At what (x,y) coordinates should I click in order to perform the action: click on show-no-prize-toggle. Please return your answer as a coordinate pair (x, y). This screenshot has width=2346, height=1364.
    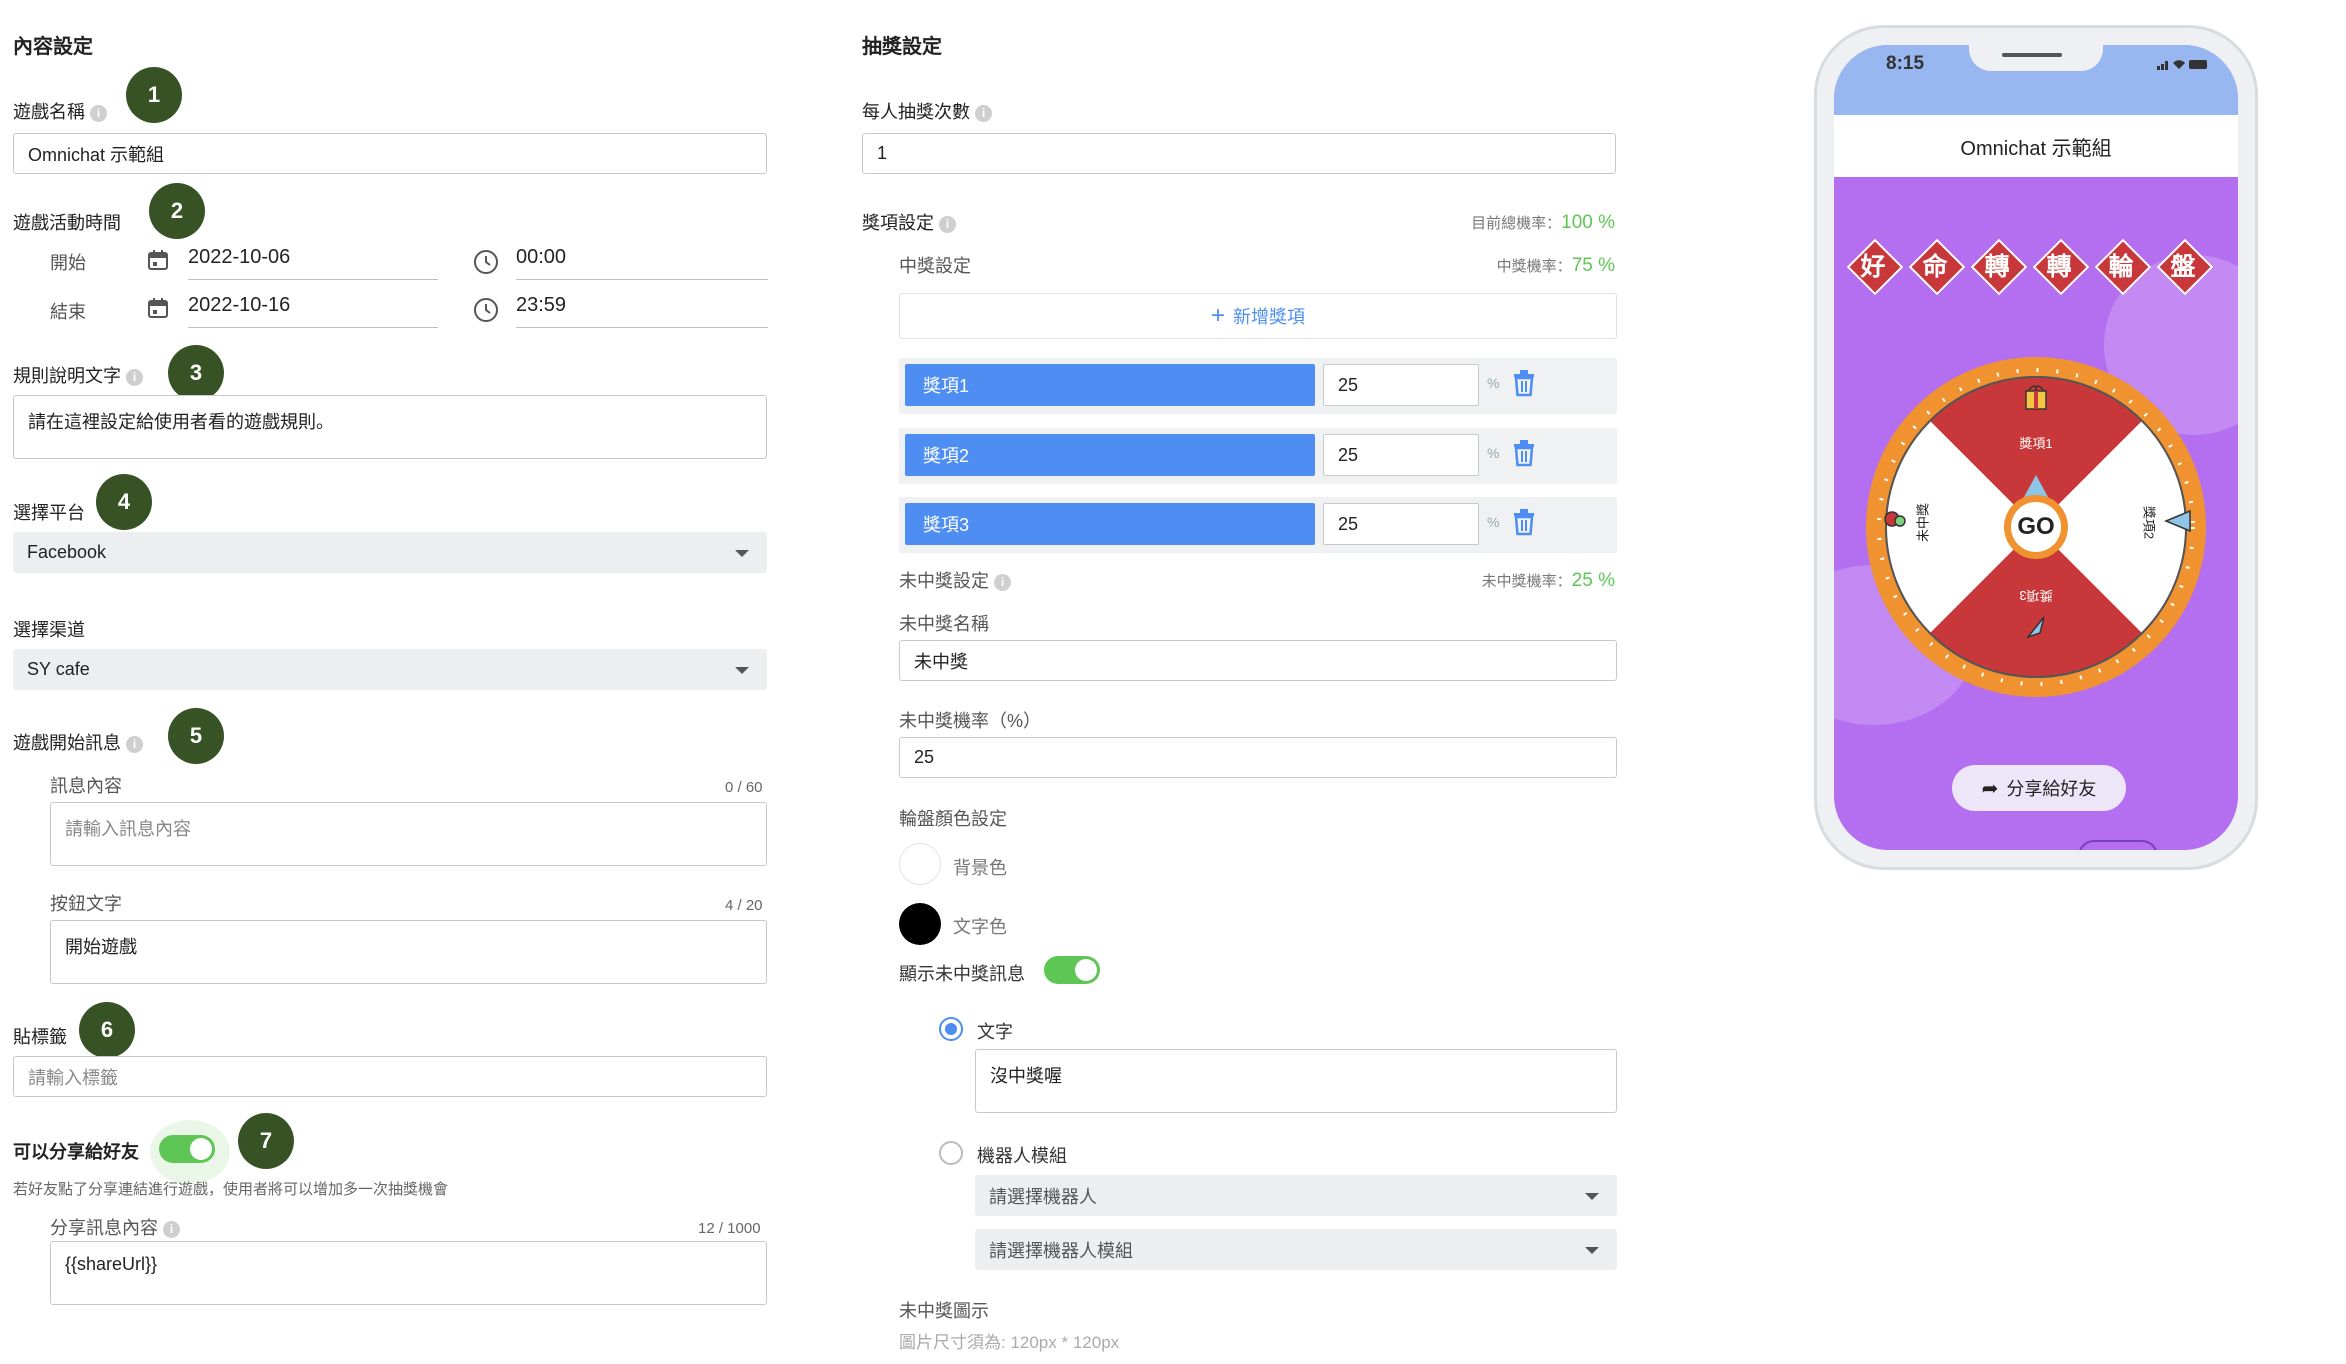
    Looking at the image, I should click on (1072, 970).